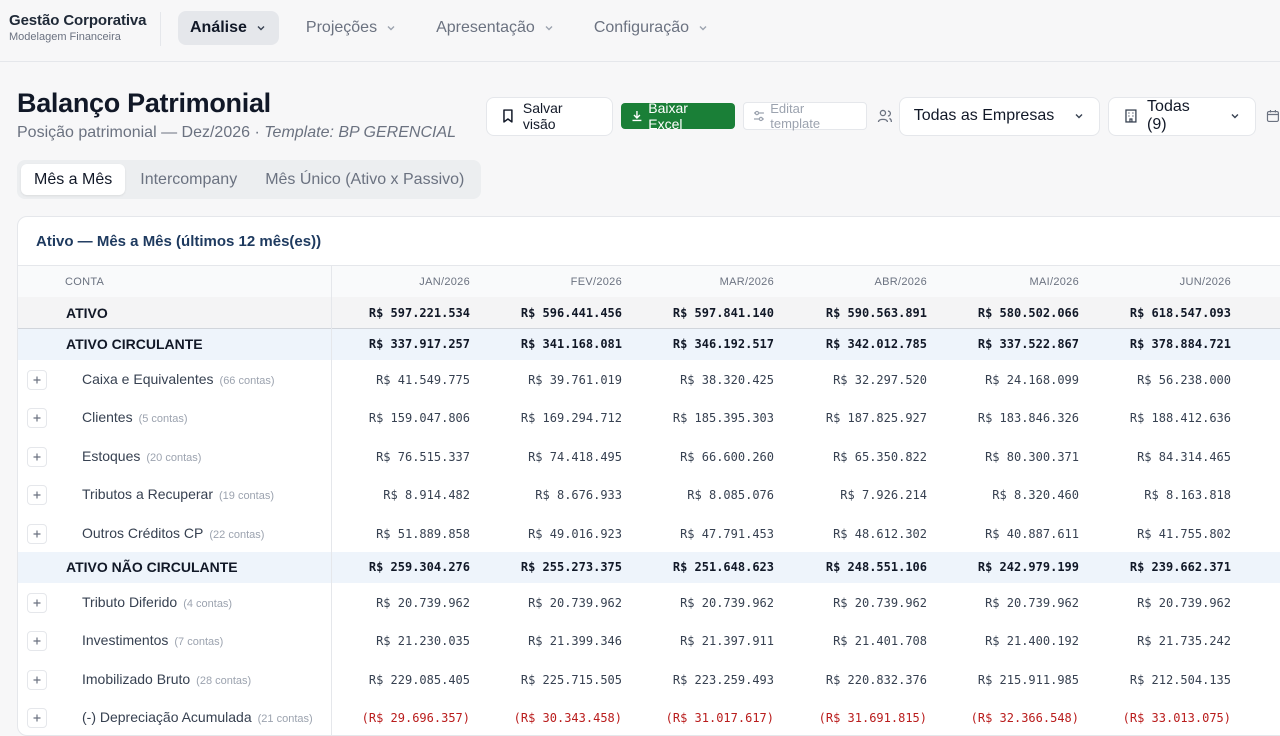 This screenshot has height=736, width=1280. I want to click on company-select: Todas as Empresas, so click(999, 116).